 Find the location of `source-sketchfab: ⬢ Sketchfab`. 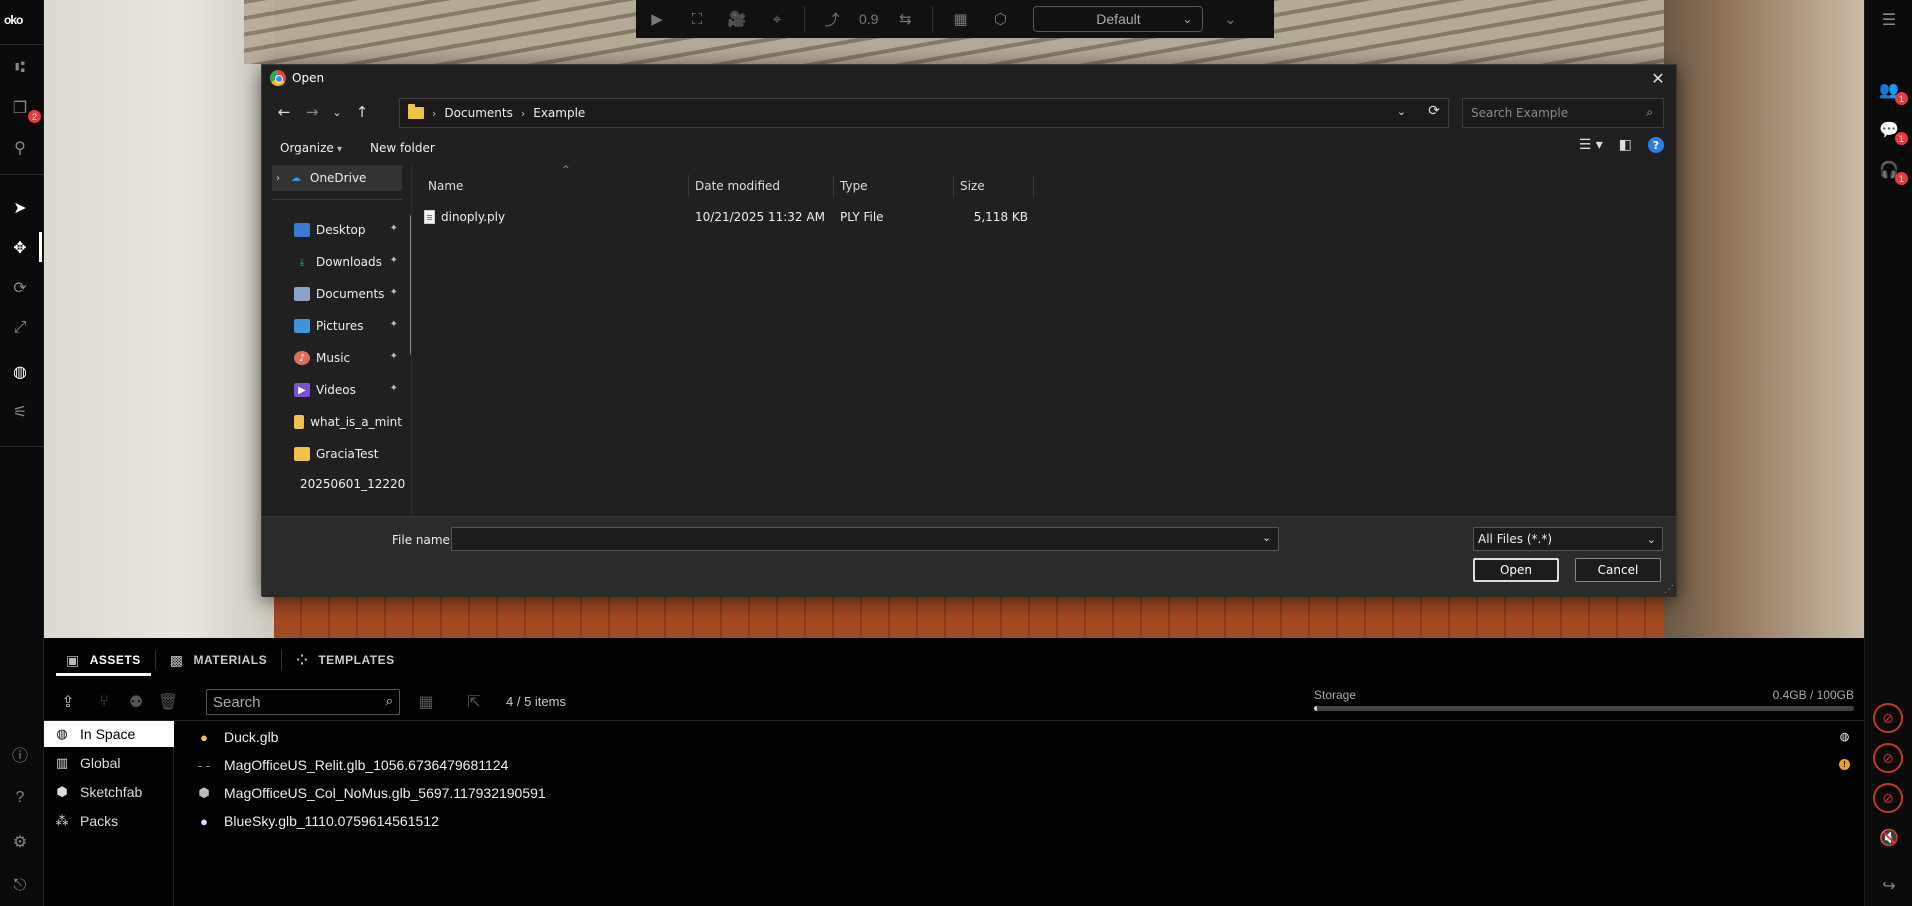

source-sketchfab: ⬢ Sketchfab is located at coordinates (109, 792).